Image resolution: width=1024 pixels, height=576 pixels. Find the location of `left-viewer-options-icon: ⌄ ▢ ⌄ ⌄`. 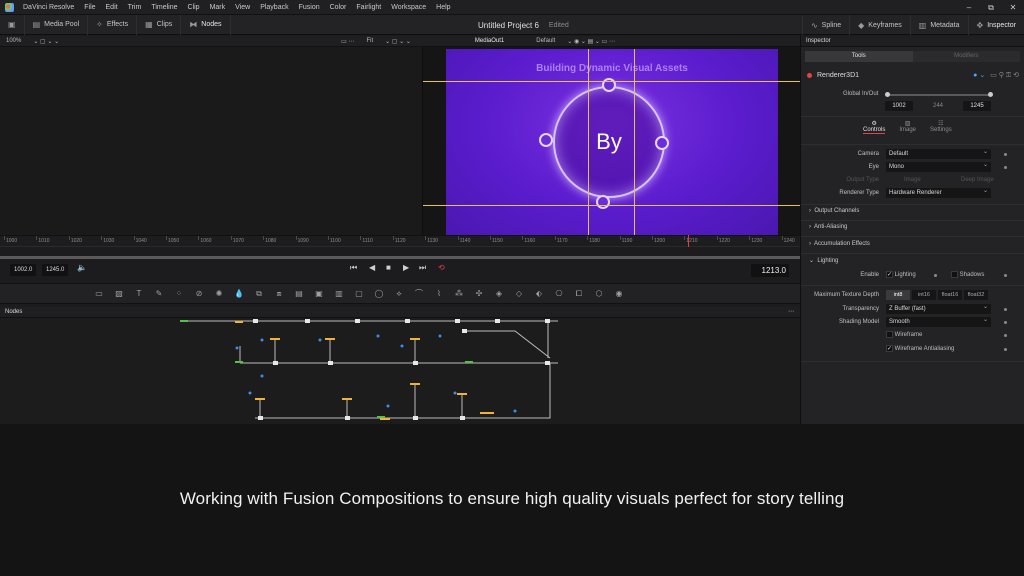

left-viewer-options-icon: ⌄ ▢ ⌄ ⌄ is located at coordinates (46, 41).